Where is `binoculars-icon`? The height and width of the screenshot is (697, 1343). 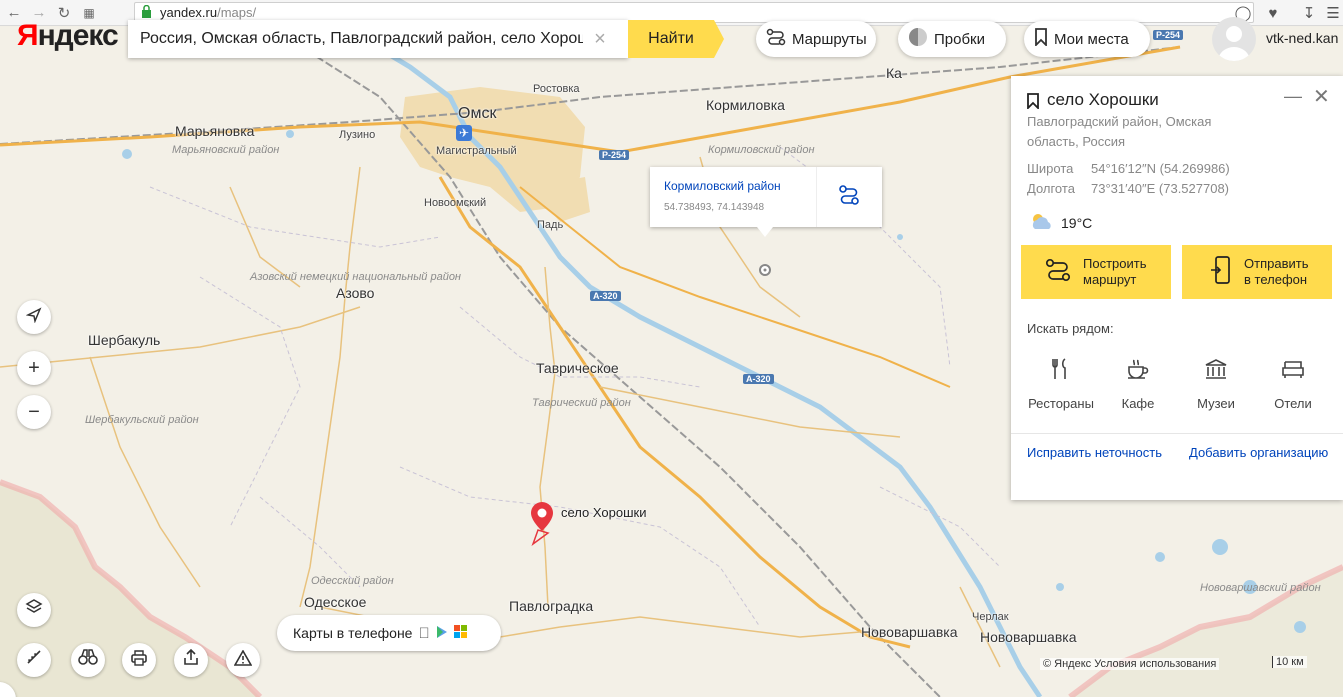 binoculars-icon is located at coordinates (88, 660).